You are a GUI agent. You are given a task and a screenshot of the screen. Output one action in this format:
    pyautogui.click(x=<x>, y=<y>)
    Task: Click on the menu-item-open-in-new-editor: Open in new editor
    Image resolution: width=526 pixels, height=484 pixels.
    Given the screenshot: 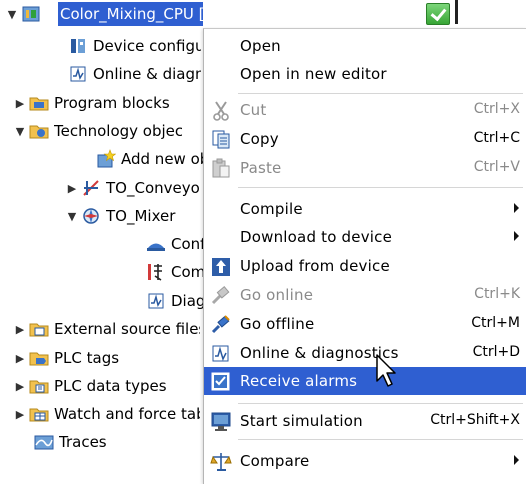 What is the action you would take?
    pyautogui.click(x=365, y=74)
    